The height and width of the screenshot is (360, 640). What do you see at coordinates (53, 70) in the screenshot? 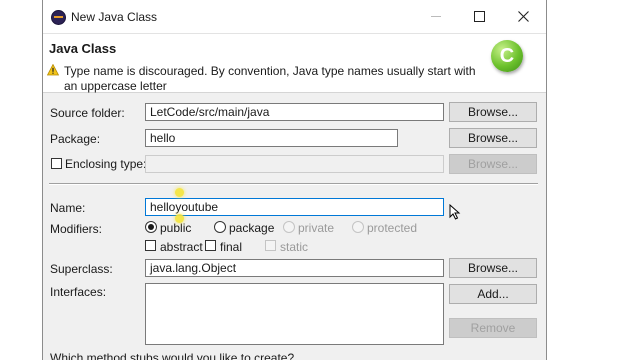
I see `warning-icon` at bounding box center [53, 70].